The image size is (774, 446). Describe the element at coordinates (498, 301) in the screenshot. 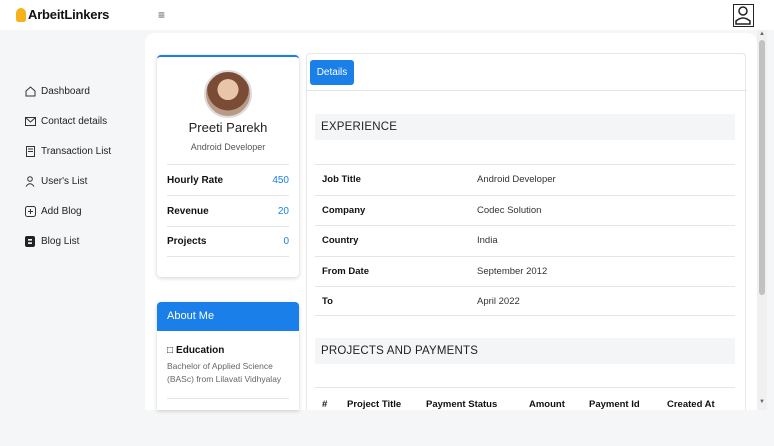

I see `experience-value: April 2022` at that location.